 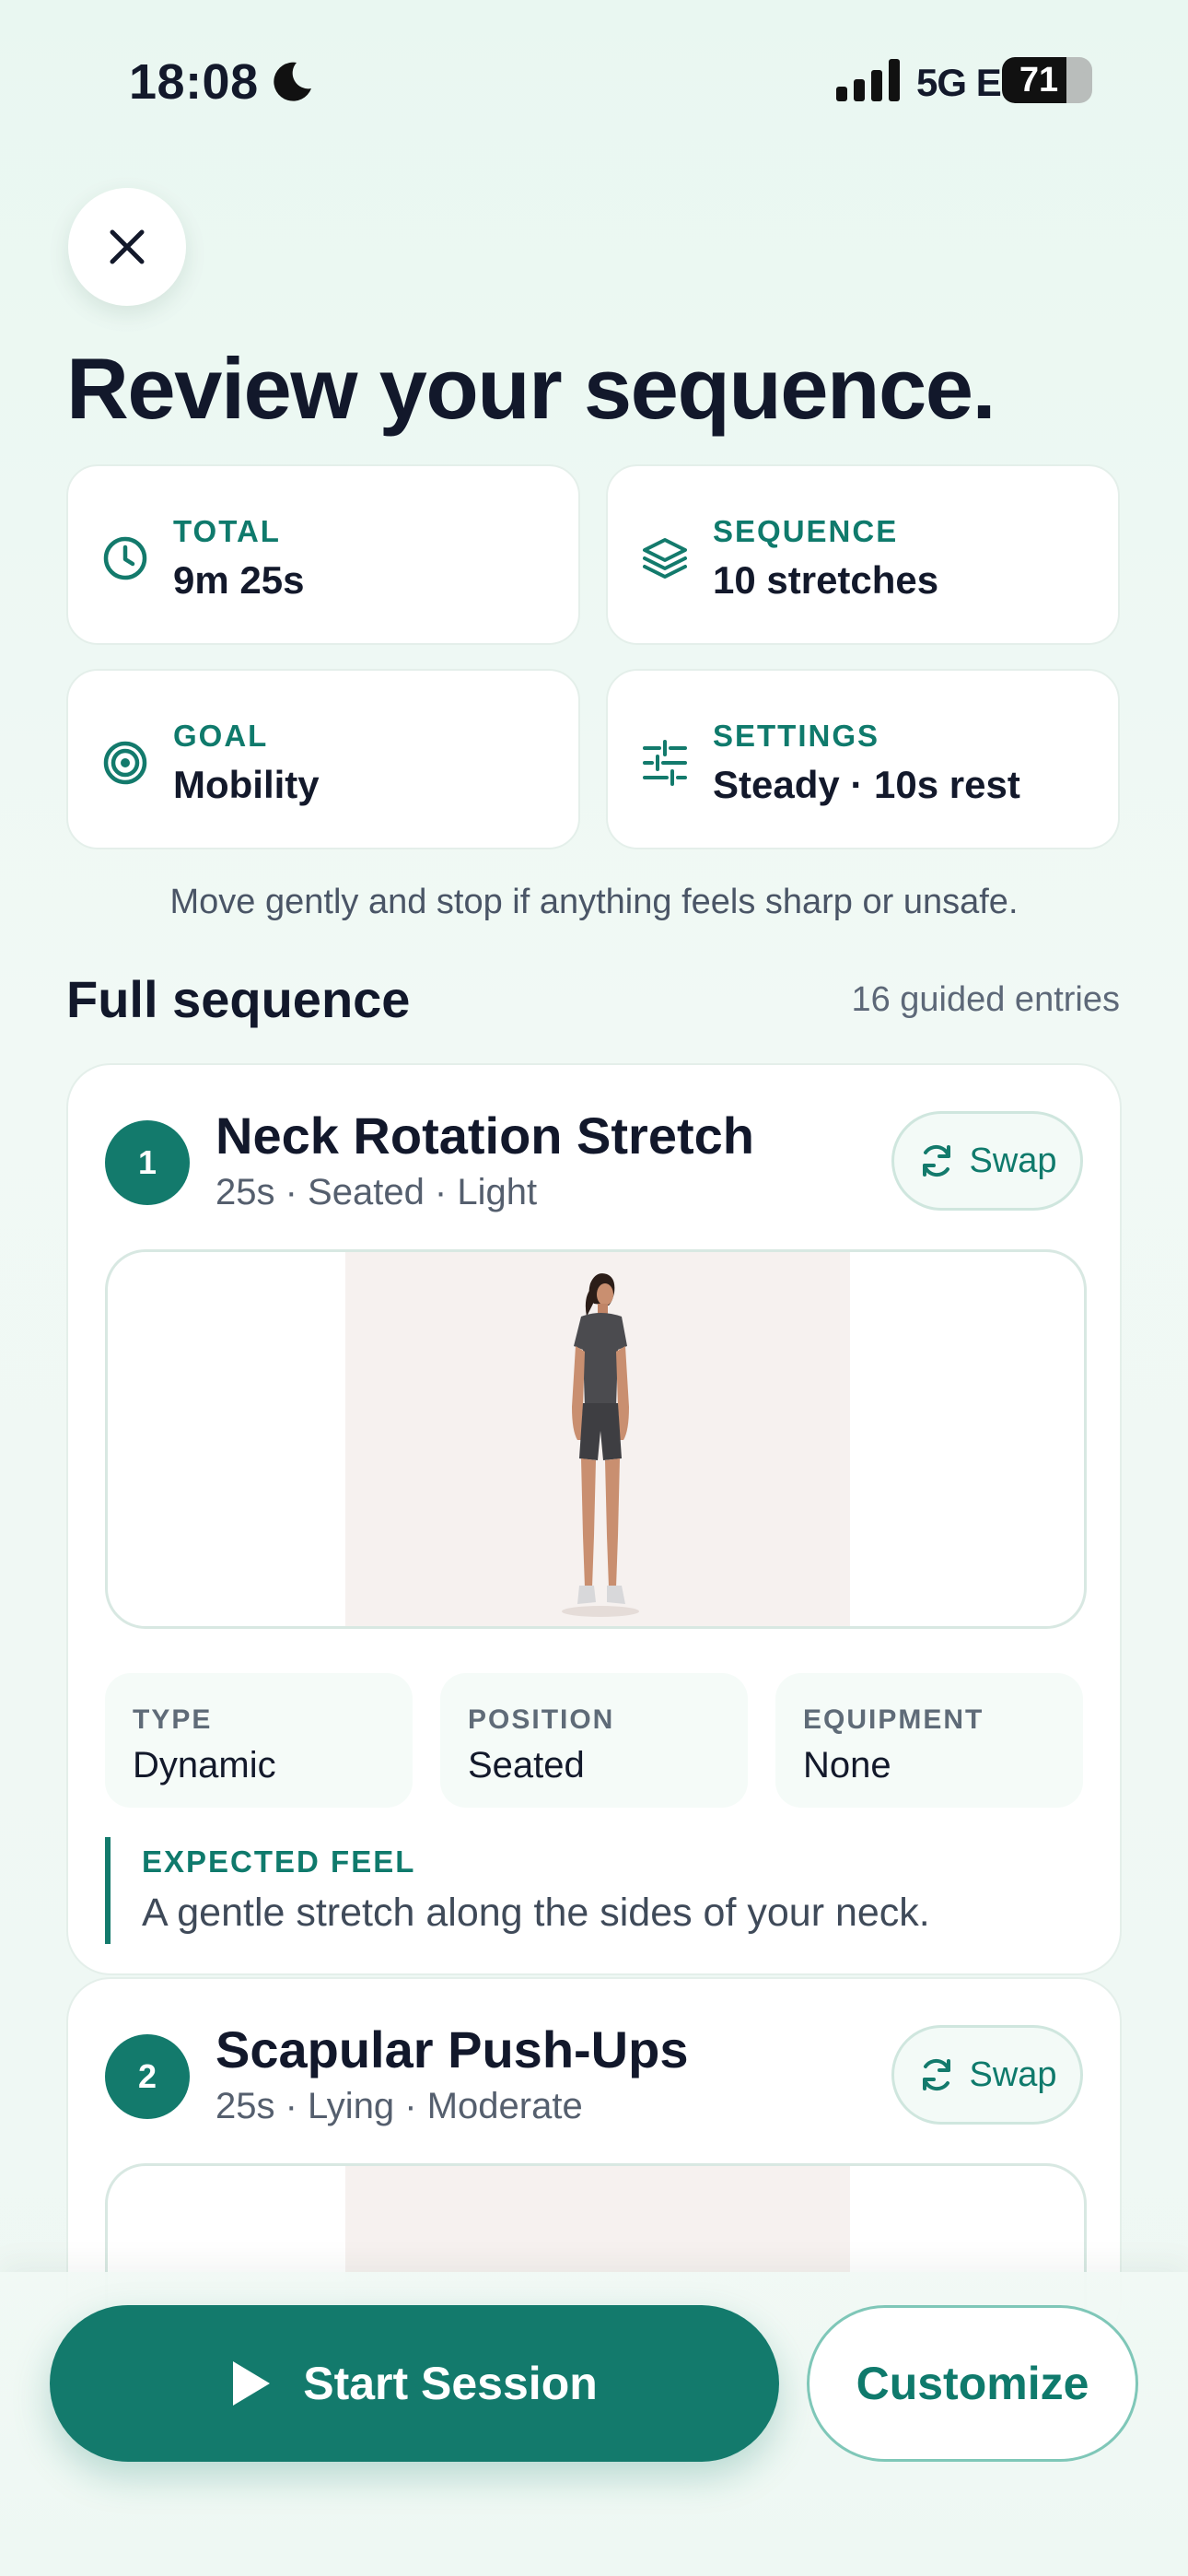 What do you see at coordinates (259, 1740) in the screenshot?
I see `info-type: TYPE Dynamic` at bounding box center [259, 1740].